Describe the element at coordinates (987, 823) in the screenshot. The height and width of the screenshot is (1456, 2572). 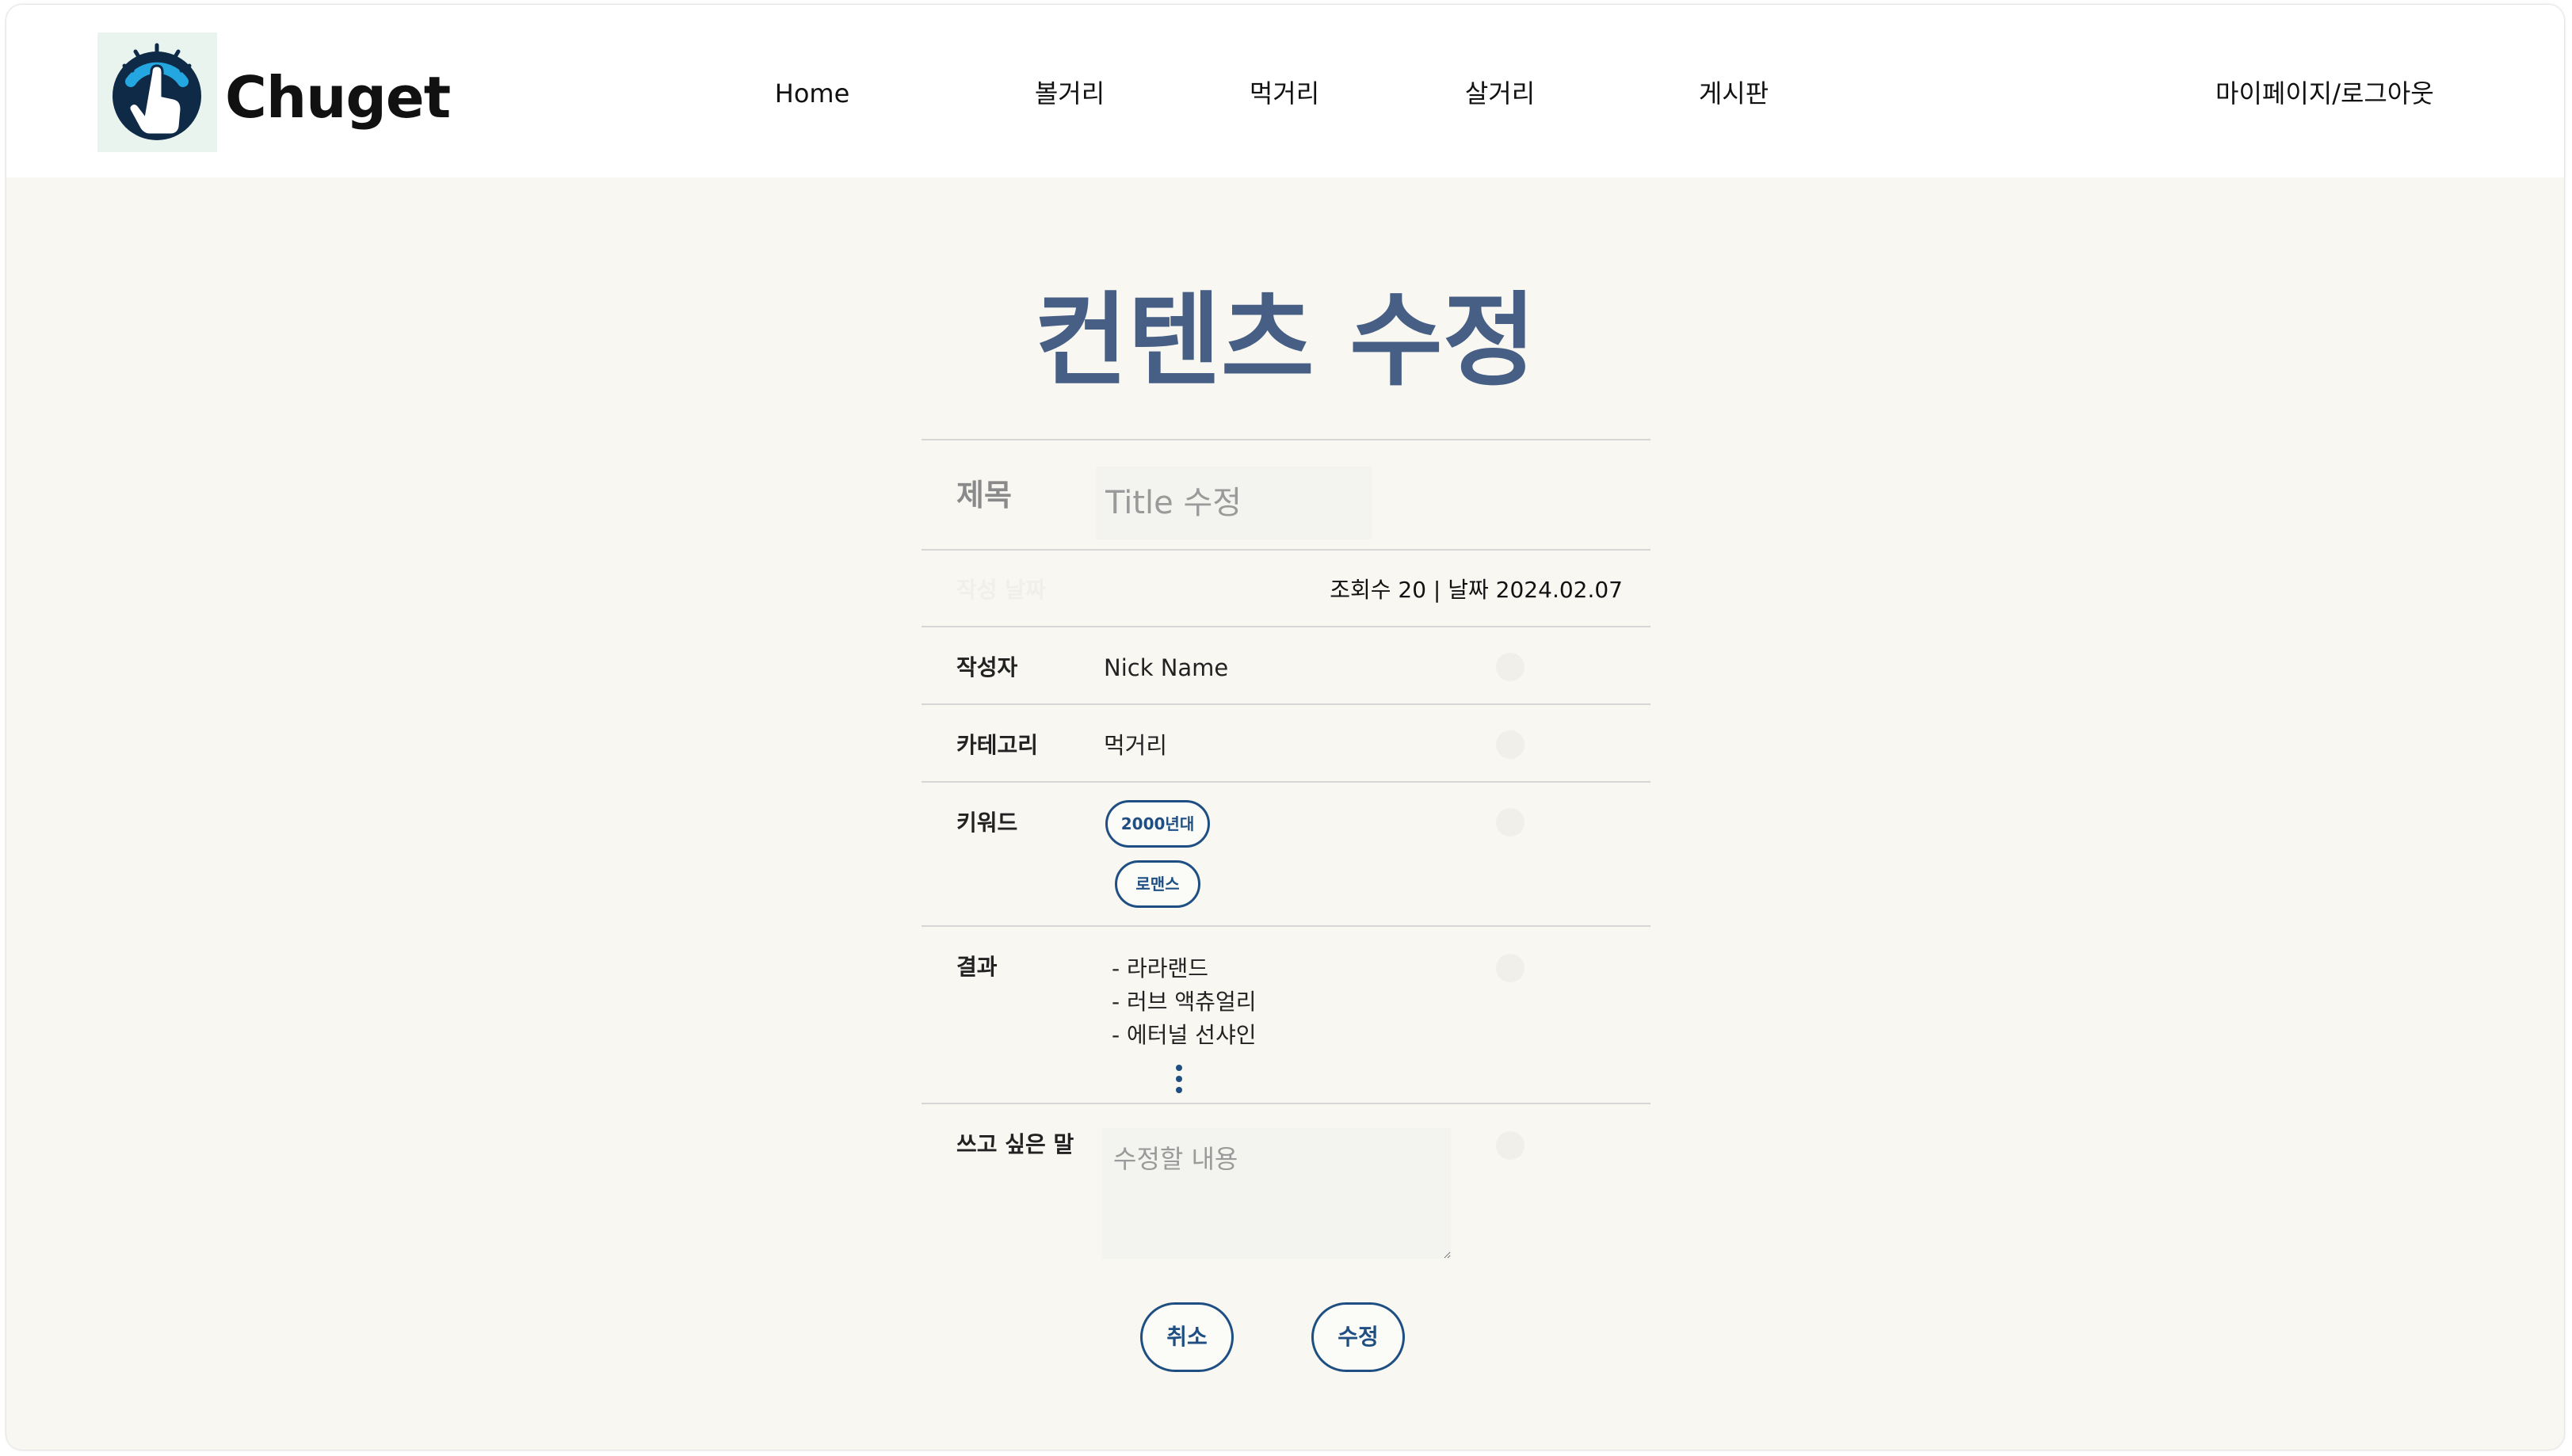
I see `keyword-label: 키워드` at that location.